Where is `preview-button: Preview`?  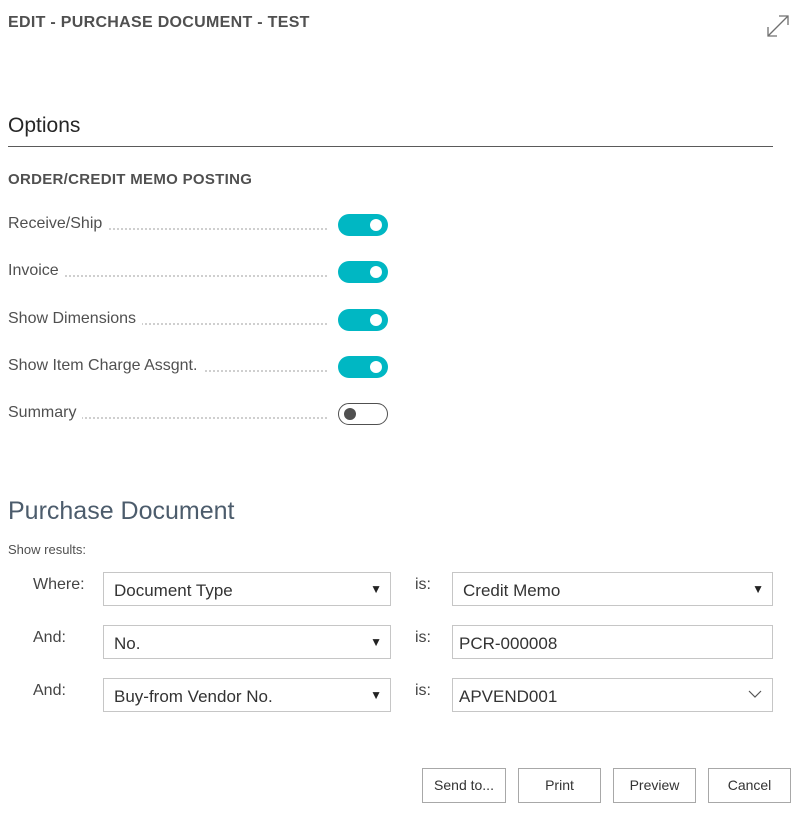
preview-button: Preview is located at coordinates (654, 785).